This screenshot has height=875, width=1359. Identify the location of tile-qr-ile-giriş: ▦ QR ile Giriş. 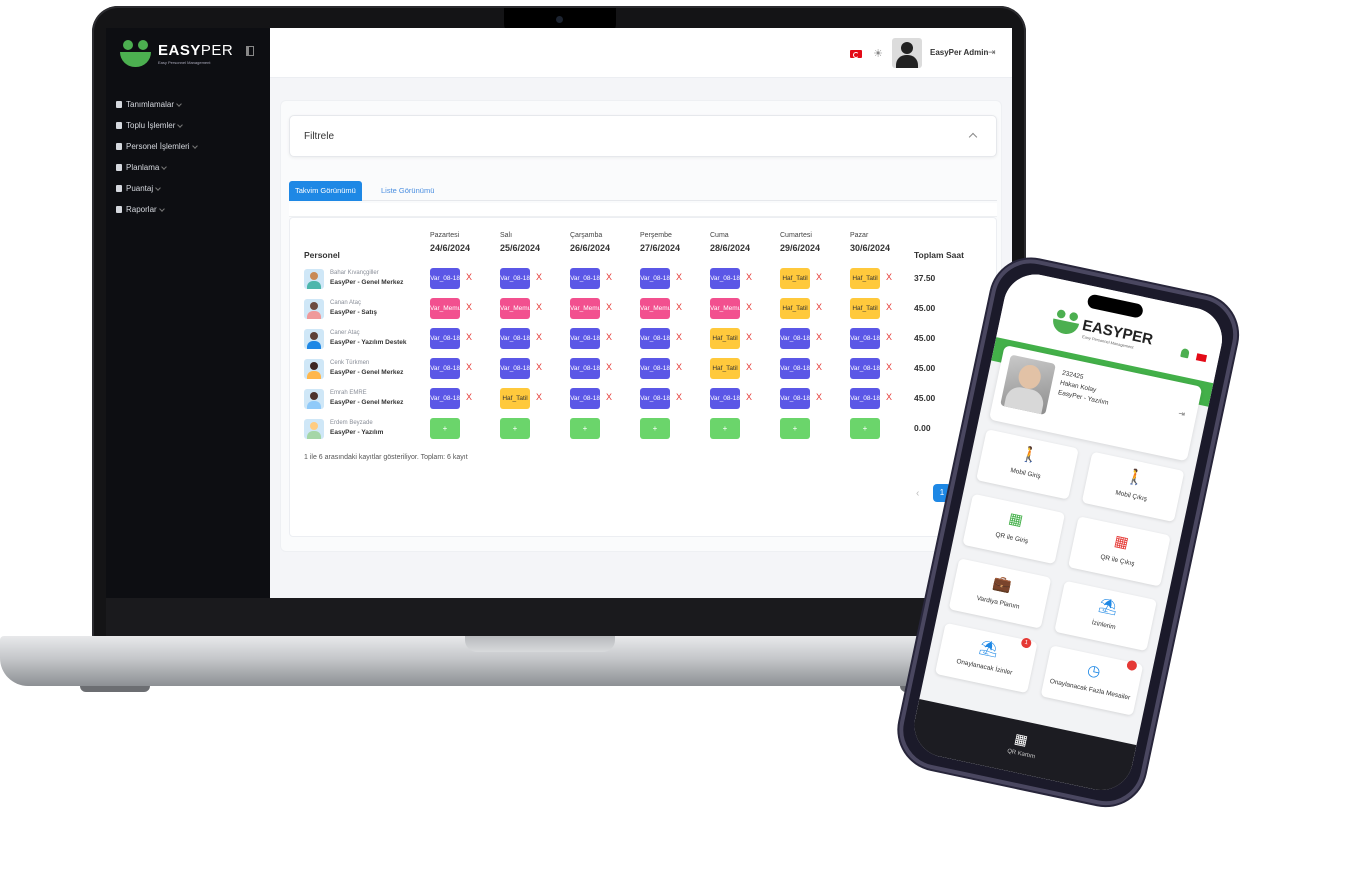
(1014, 529).